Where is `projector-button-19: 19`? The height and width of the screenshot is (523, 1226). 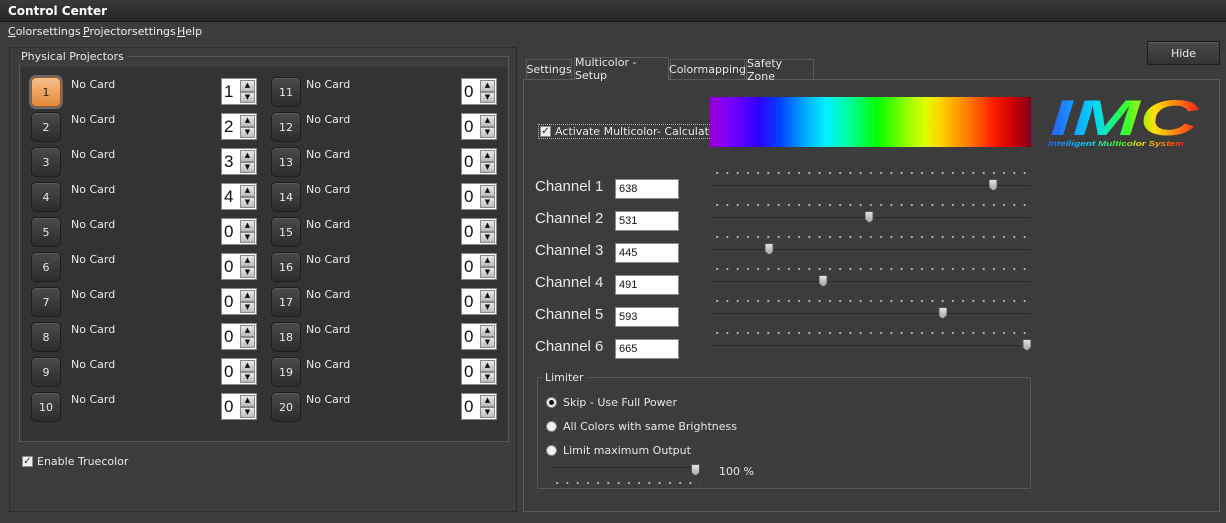
projector-button-19: 19 is located at coordinates (286, 372).